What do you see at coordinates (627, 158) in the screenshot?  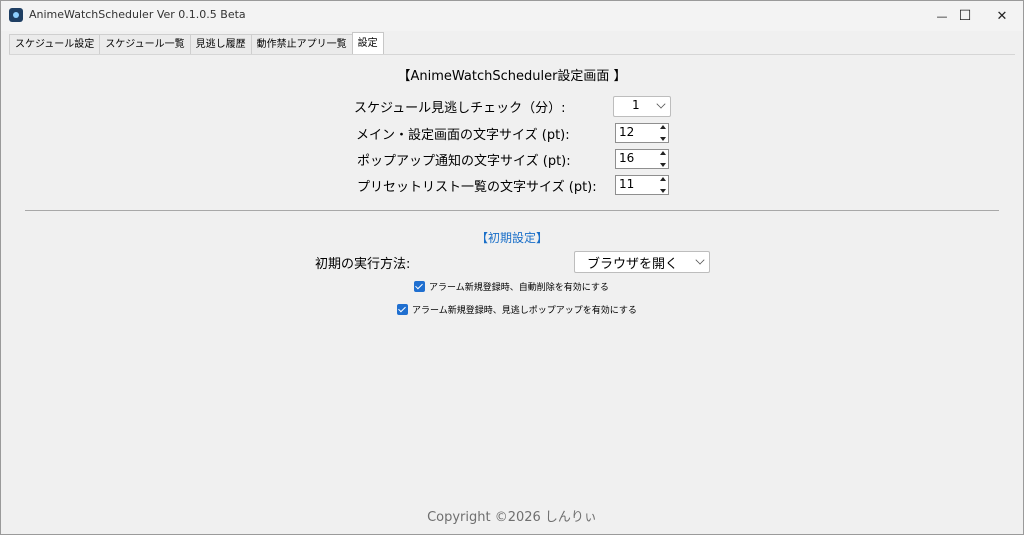 I see `popup-font-size-value: 16` at bounding box center [627, 158].